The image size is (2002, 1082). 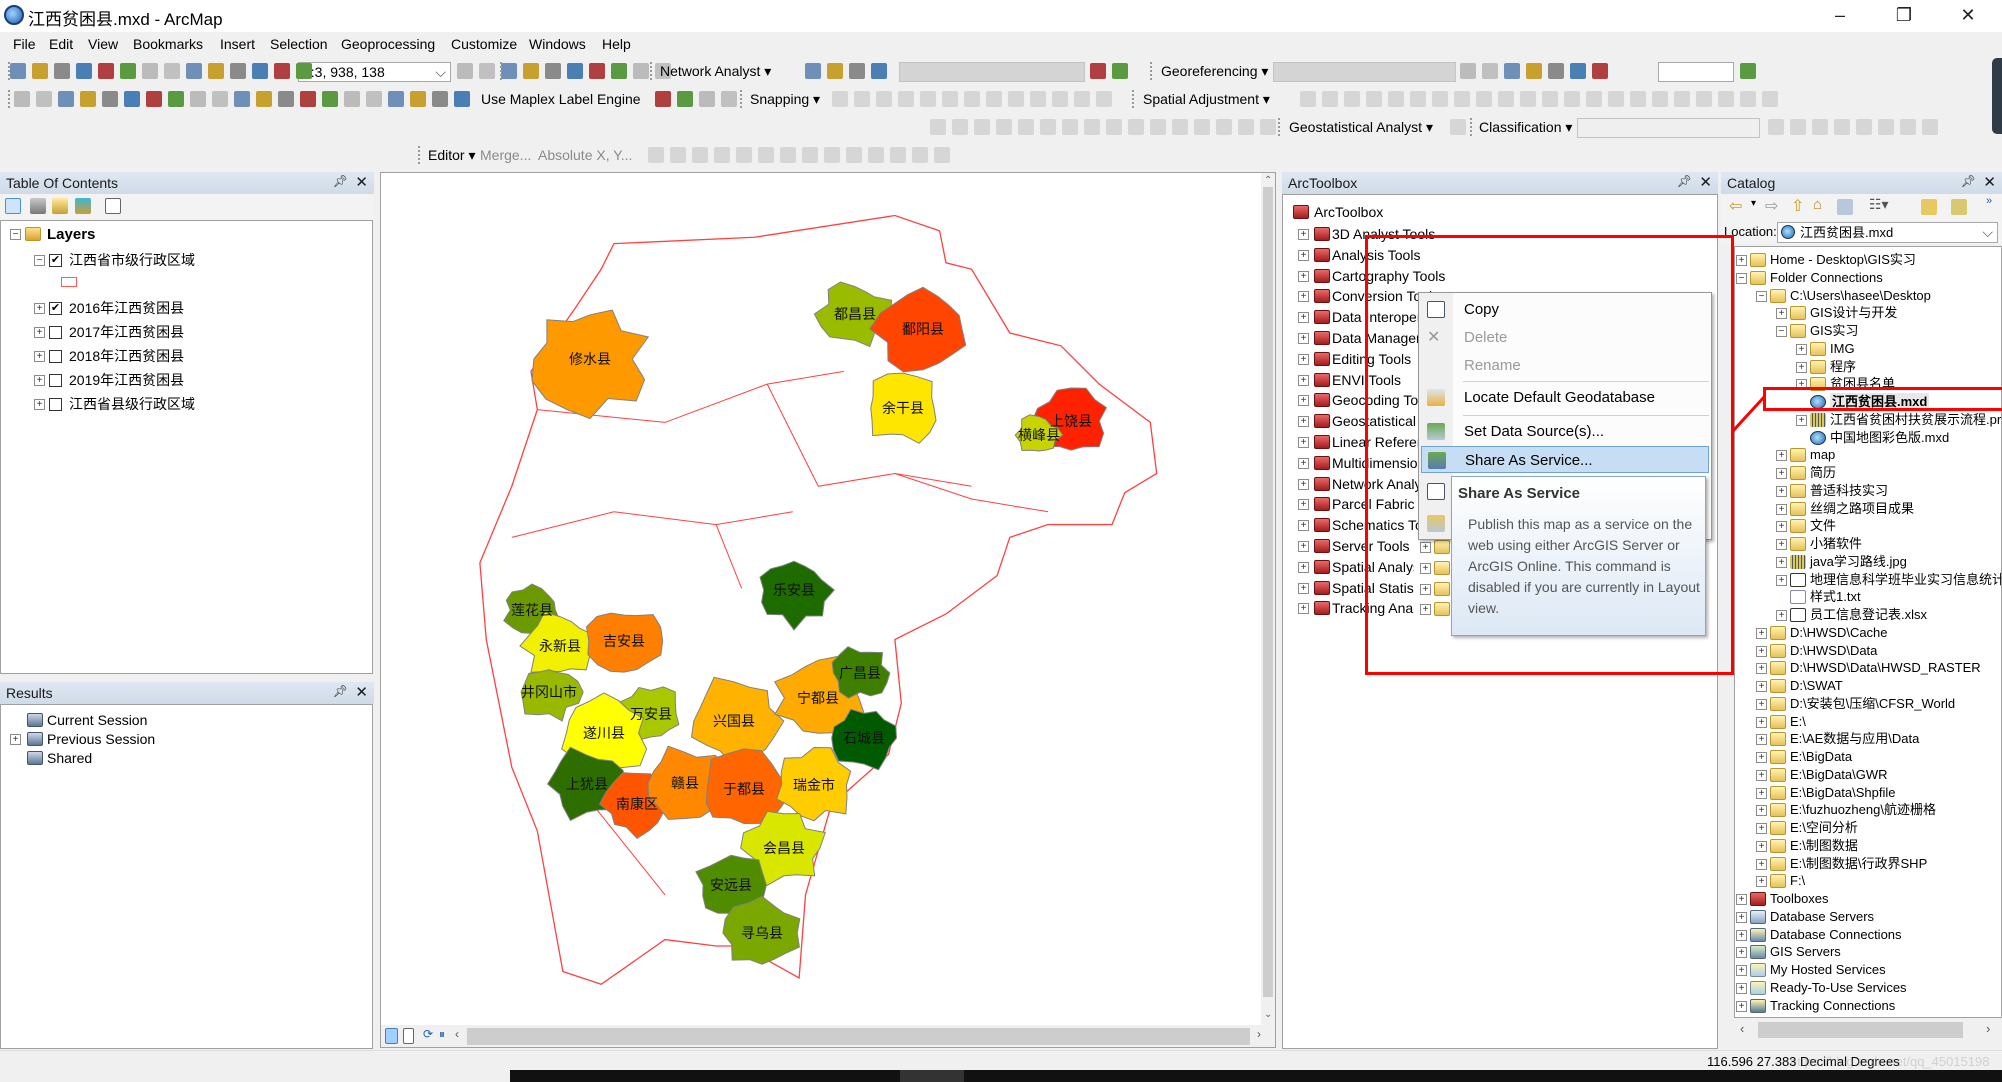 I want to click on menu-file: File, so click(x=24, y=44).